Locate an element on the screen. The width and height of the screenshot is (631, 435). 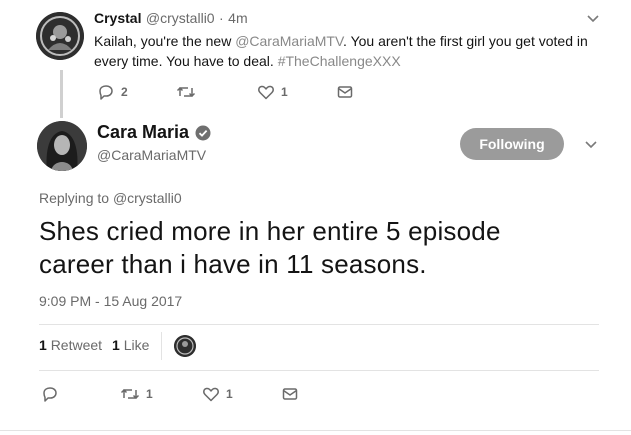
following-button: Following is located at coordinates (512, 144).